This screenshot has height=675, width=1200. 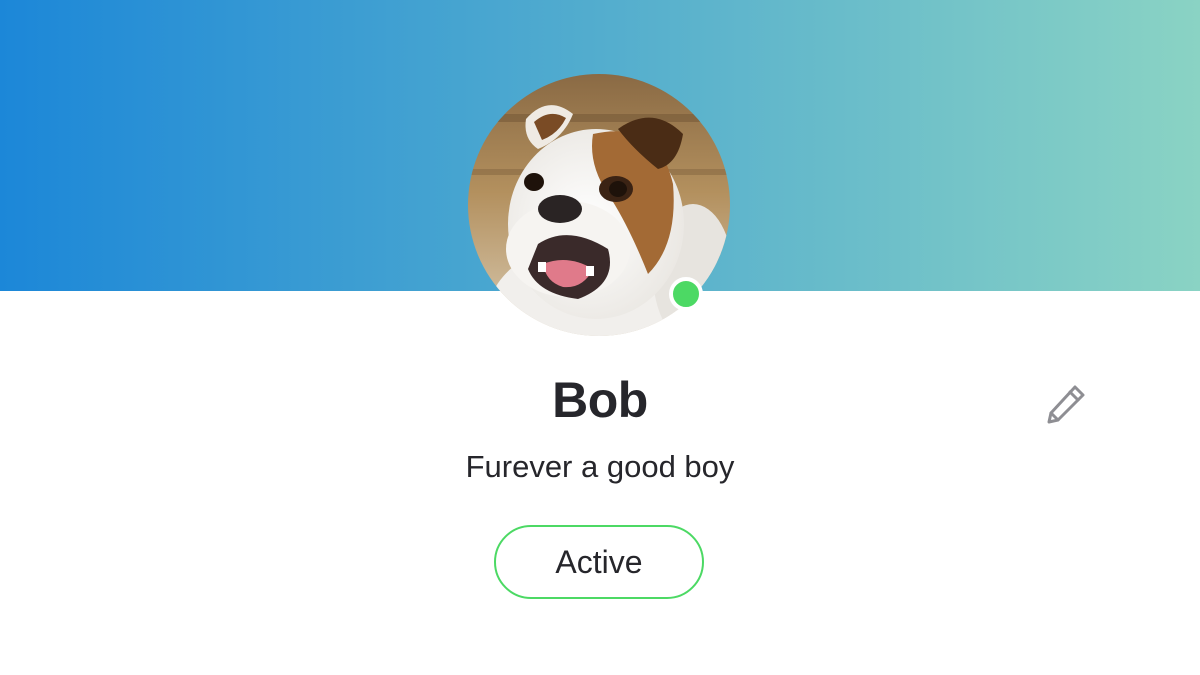 I want to click on online-status-dot, so click(x=686, y=294).